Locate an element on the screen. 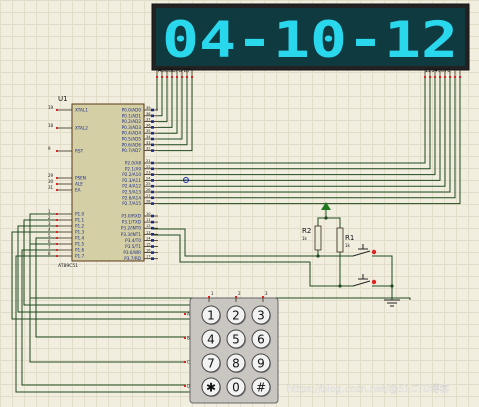  mcu-pin-name: P0.5/AD5 is located at coordinates (132, 139).